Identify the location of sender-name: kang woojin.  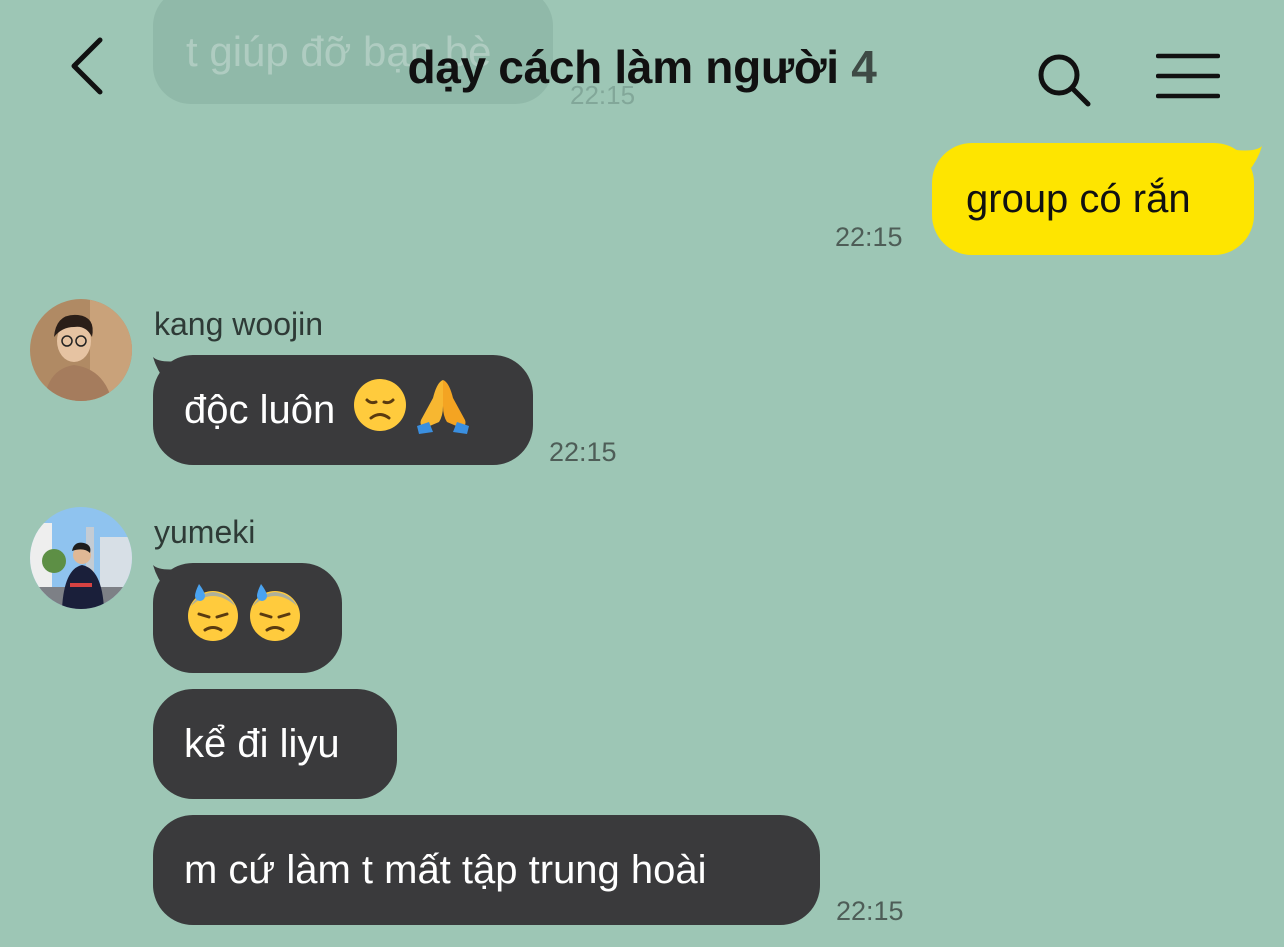
(238, 324).